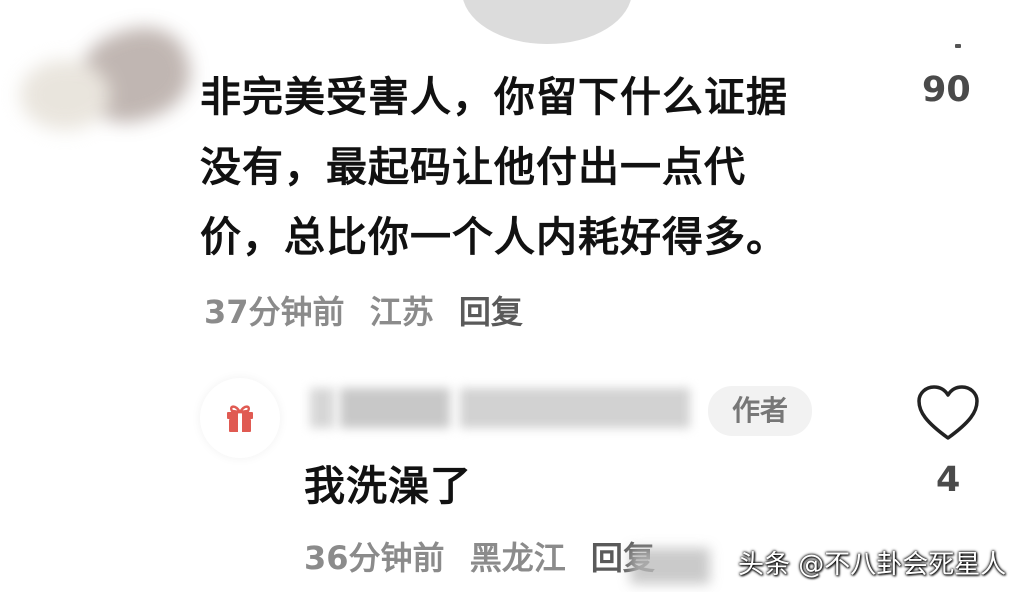  What do you see at coordinates (670, 566) in the screenshot?
I see `watermark-smudge` at bounding box center [670, 566].